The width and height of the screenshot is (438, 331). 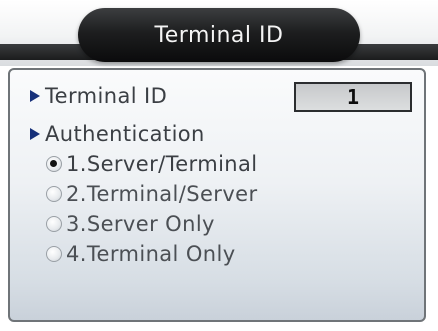 I want to click on screen-title: Terminal ID, so click(x=219, y=35).